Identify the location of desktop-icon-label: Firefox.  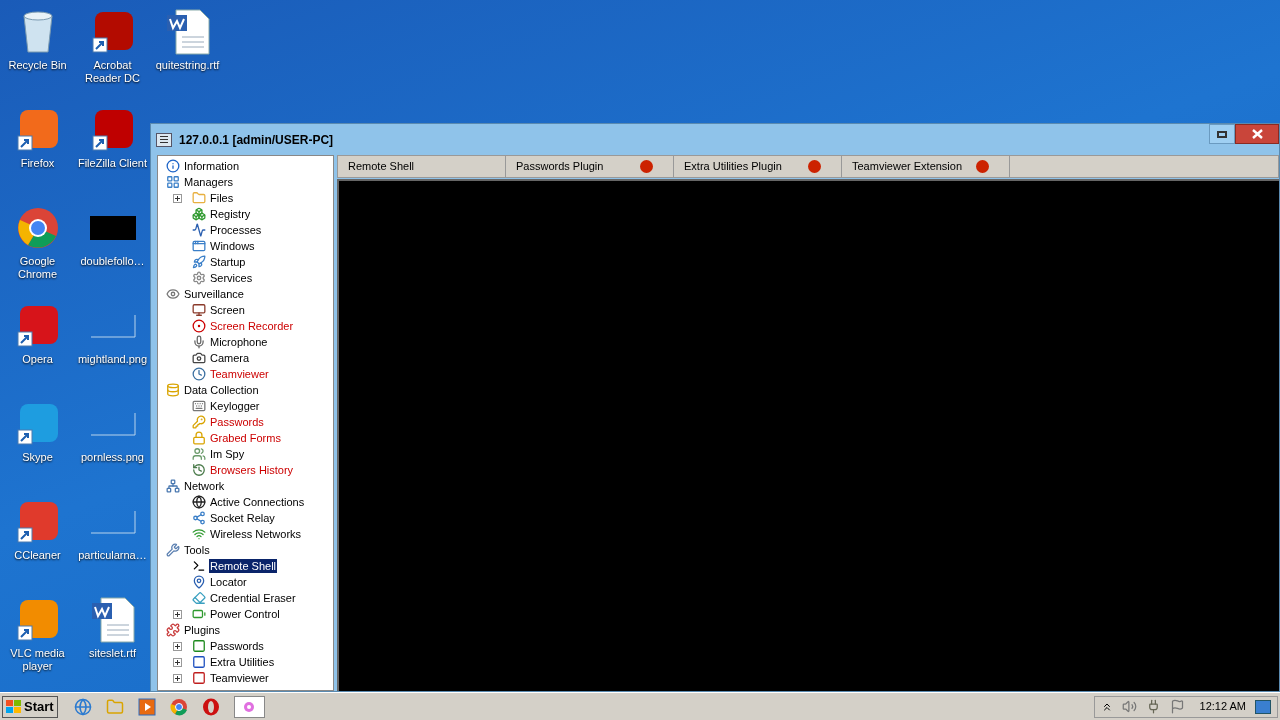
(37, 163).